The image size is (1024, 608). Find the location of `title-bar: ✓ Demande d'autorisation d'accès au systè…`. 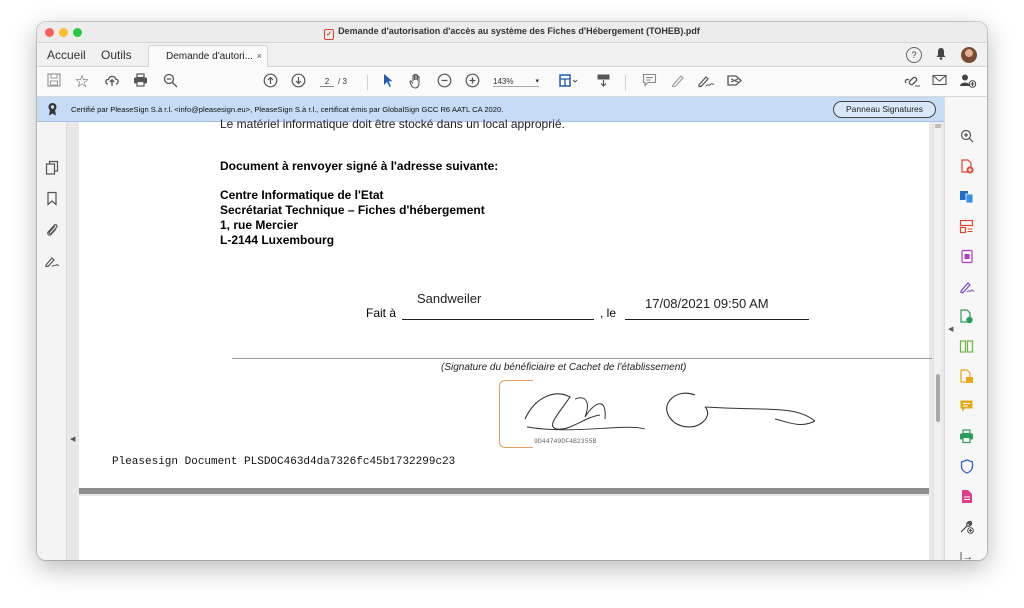

title-bar: ✓ Demande d'autorisation d'accès au systè… is located at coordinates (512, 32).